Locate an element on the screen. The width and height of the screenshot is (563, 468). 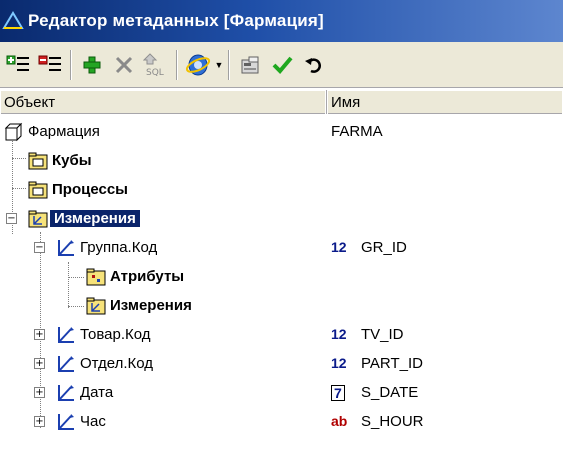
attributes-folder-icon is located at coordinates (96, 277).